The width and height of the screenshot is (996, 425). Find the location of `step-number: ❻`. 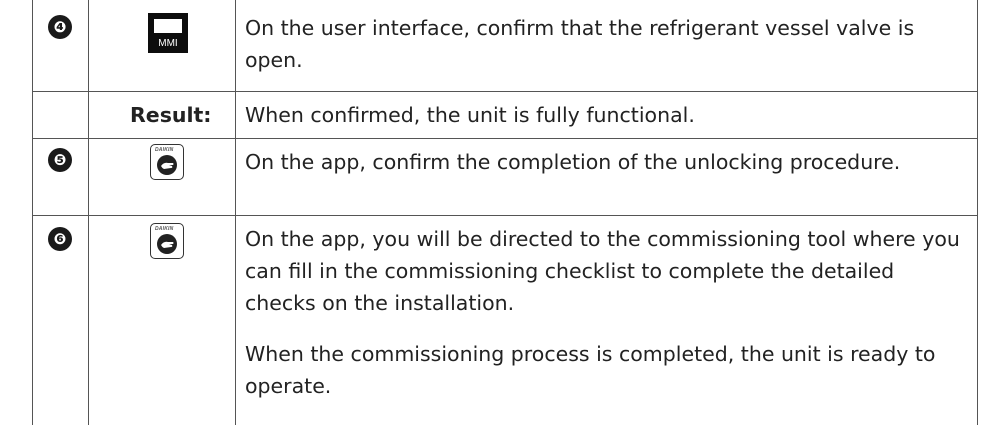

step-number: ❻ is located at coordinates (60, 239).